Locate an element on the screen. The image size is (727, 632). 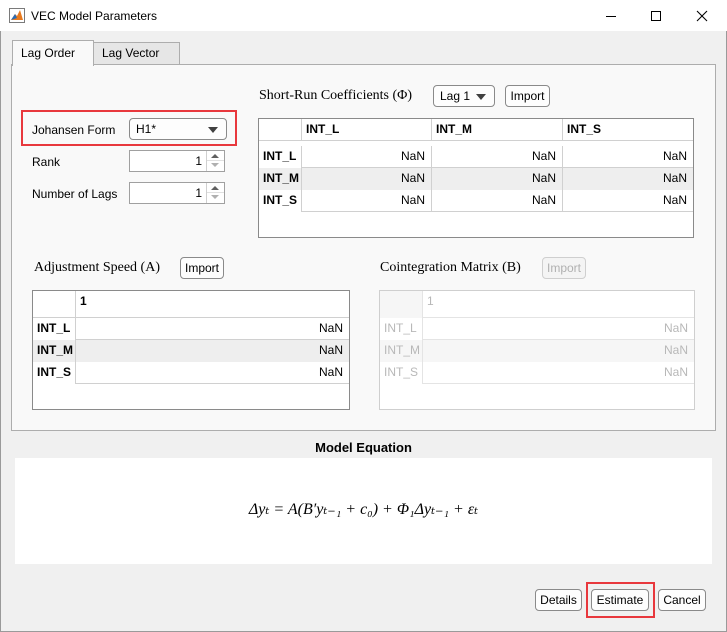
tab-lag-order: Lag Order is located at coordinates (53, 53).